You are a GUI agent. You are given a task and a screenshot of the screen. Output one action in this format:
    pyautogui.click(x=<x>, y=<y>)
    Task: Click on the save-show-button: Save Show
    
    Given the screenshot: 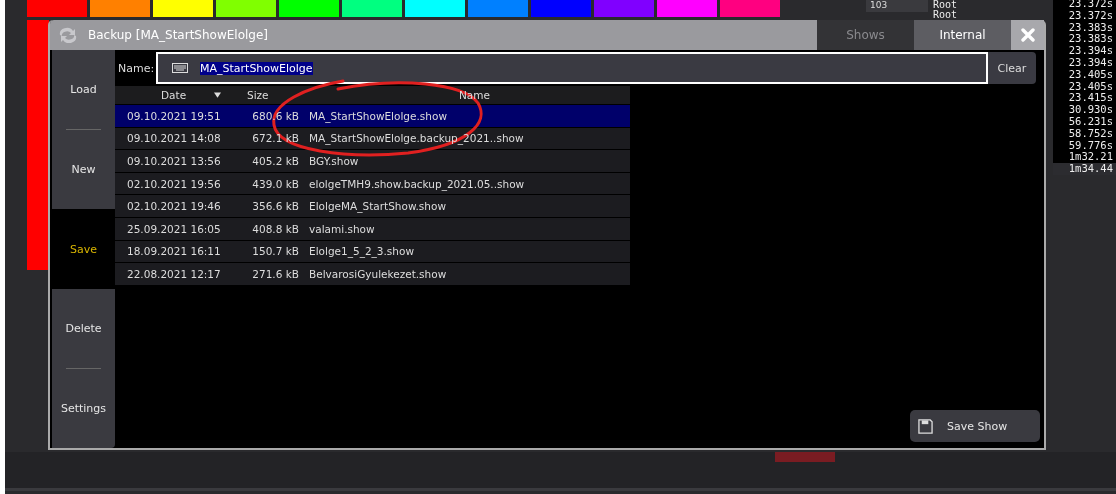 What is the action you would take?
    pyautogui.click(x=975, y=426)
    